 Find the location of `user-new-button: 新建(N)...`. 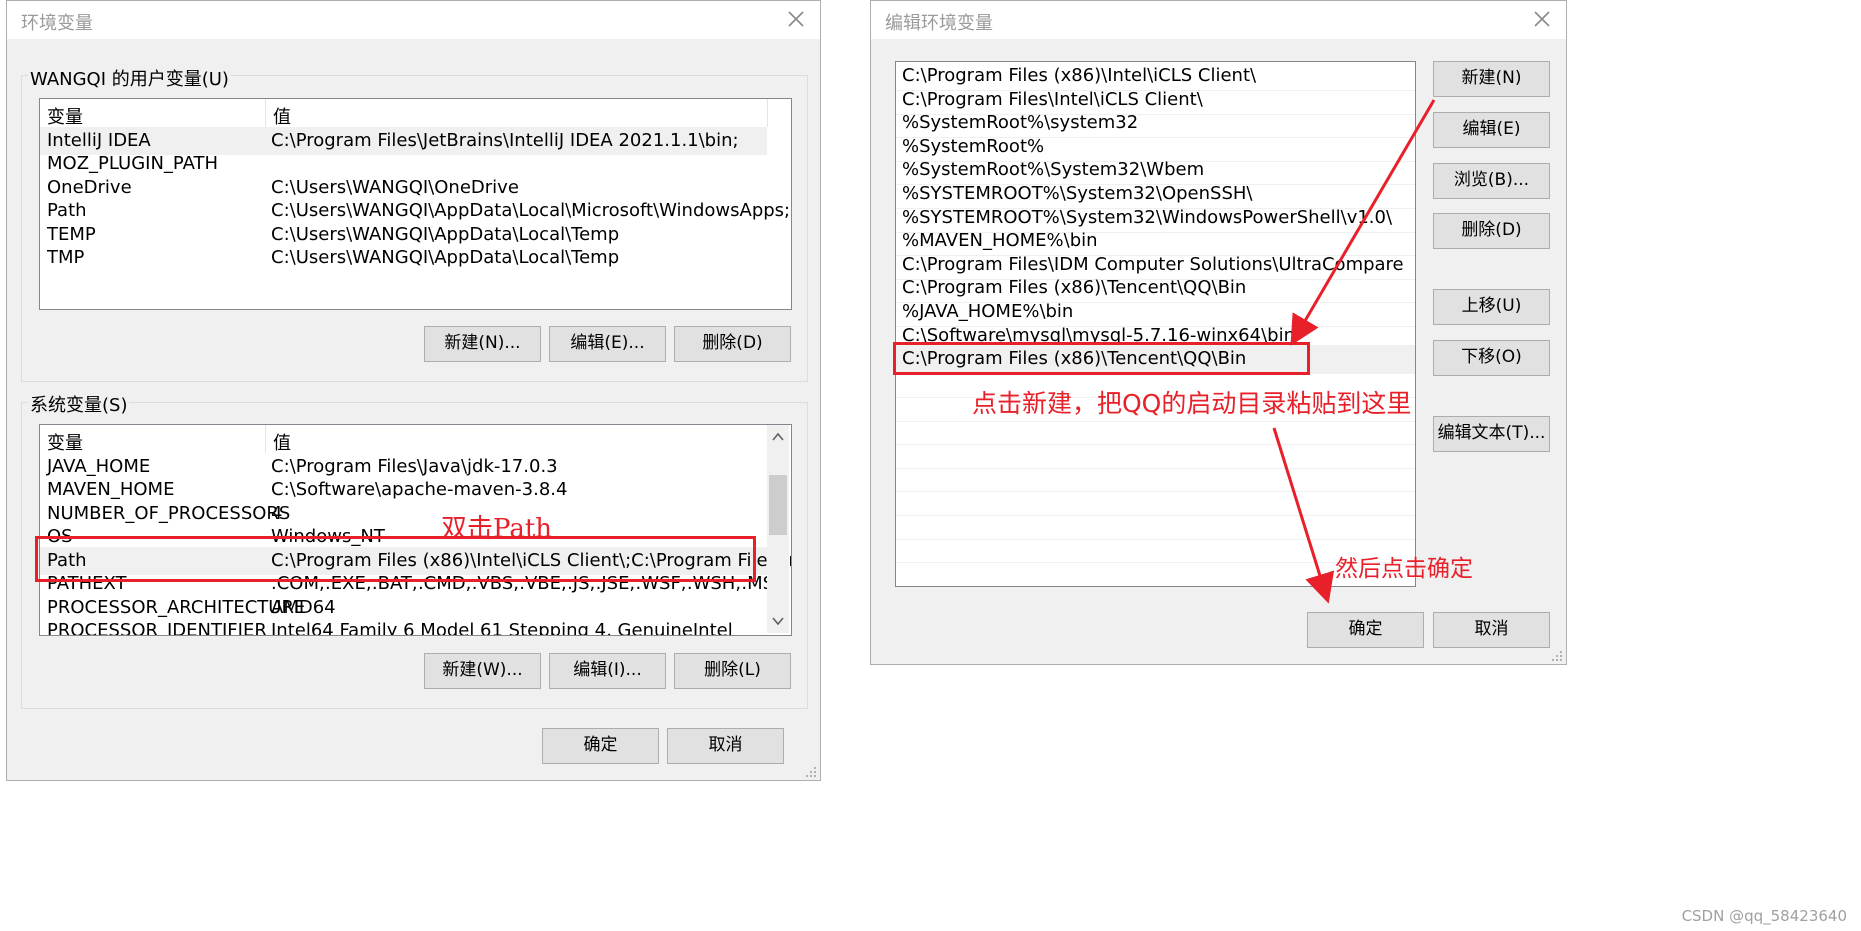

user-new-button: 新建(N)... is located at coordinates (482, 344).